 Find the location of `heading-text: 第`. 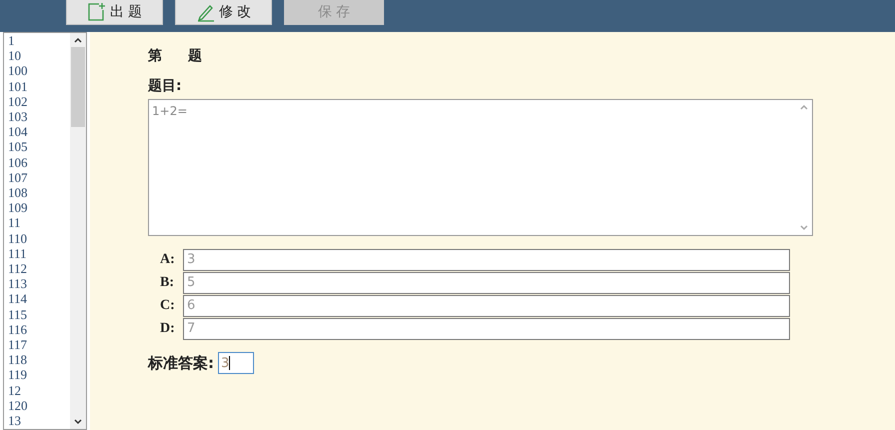

heading-text: 第 is located at coordinates (155, 56).